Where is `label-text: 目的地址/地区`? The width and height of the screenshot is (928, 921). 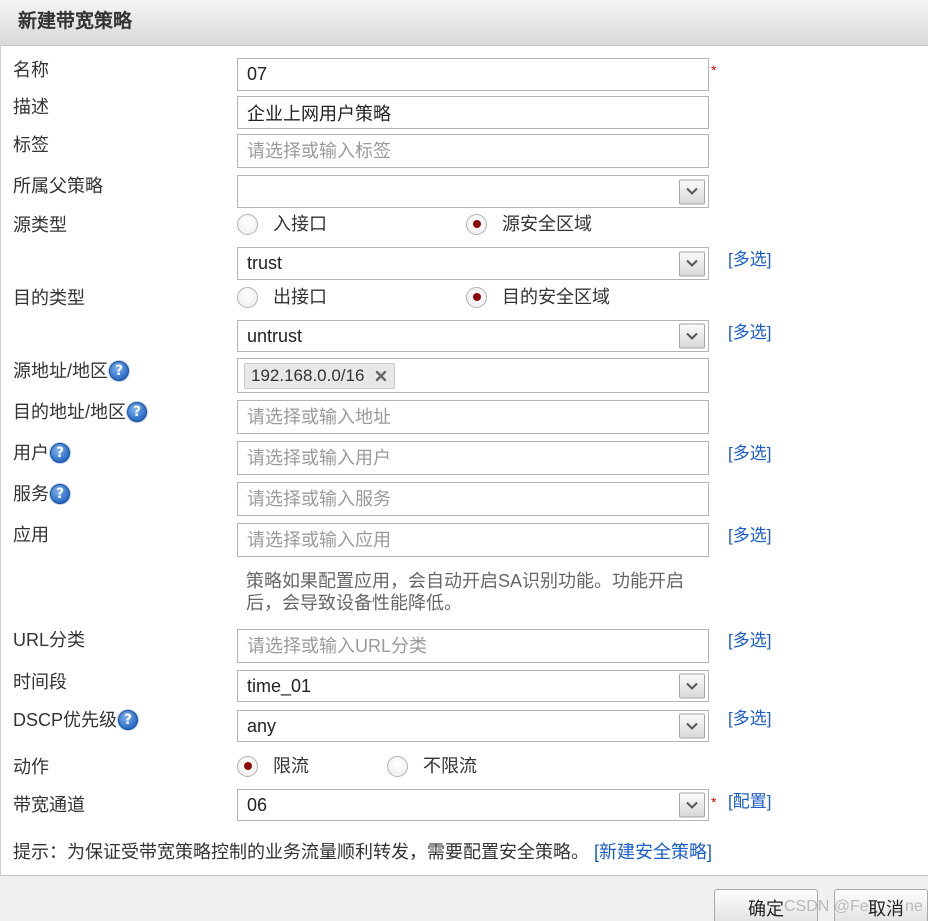 label-text: 目的地址/地区 is located at coordinates (70, 412).